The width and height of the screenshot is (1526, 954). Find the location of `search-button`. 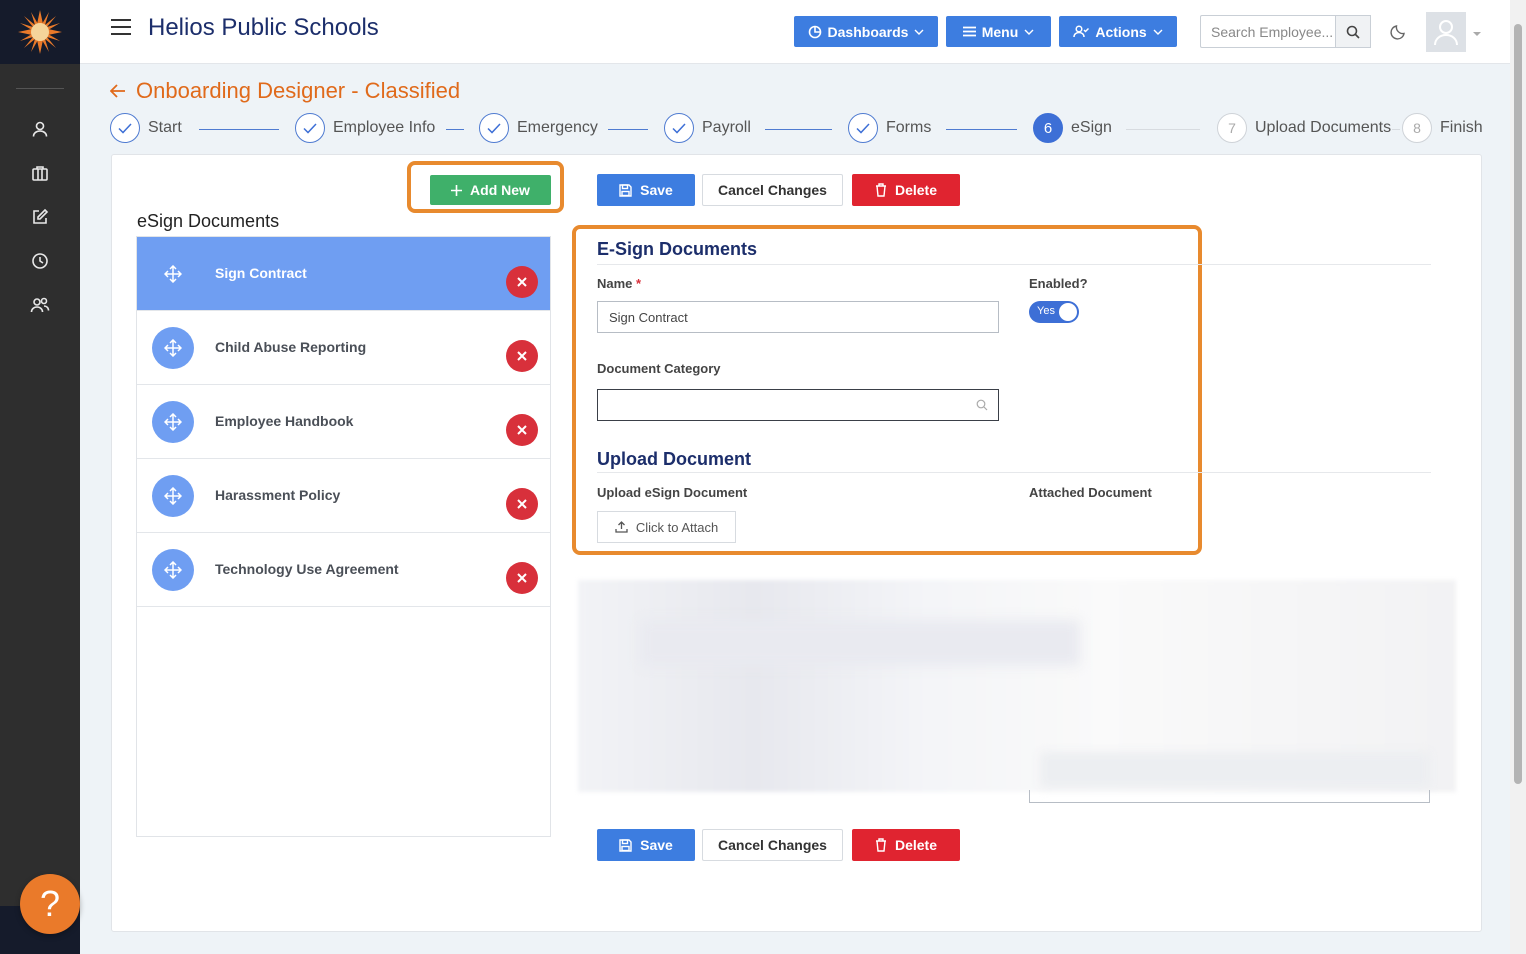

search-button is located at coordinates (1353, 31).